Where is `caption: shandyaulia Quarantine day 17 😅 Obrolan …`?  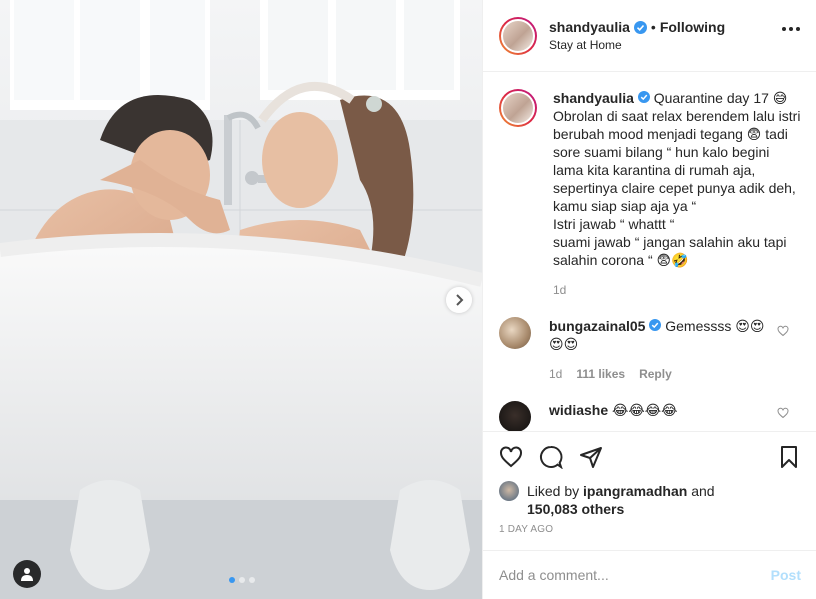
caption: shandyaulia Quarantine day 17 😅 Obrolan … is located at coordinates (650, 194).